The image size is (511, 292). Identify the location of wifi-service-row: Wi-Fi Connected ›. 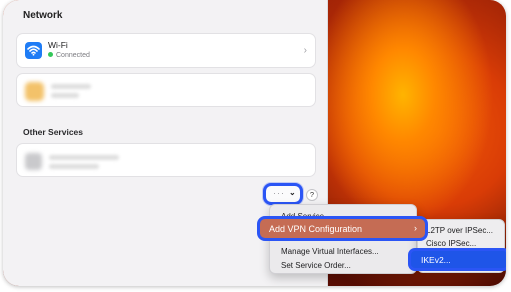
(166, 50).